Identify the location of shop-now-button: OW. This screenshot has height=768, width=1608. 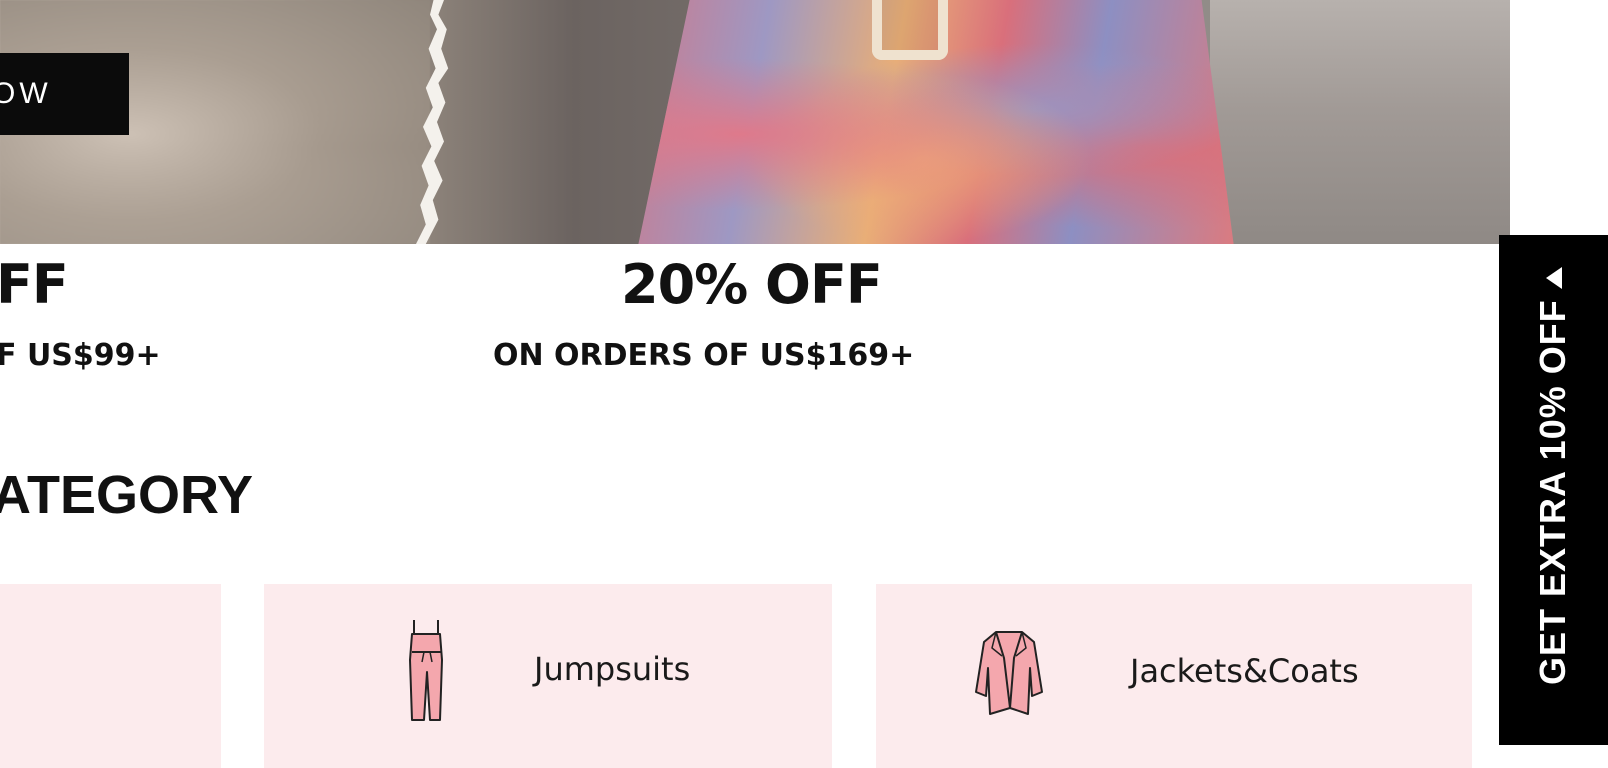
(64, 94).